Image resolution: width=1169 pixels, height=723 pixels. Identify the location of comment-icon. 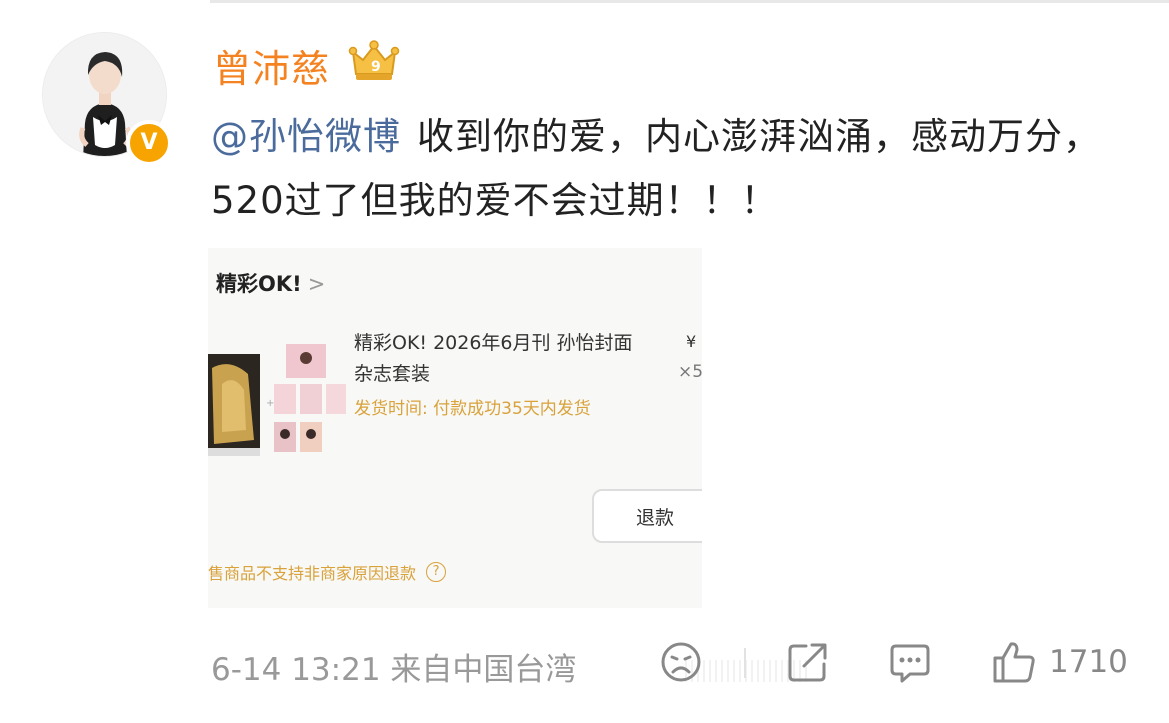
(910, 662).